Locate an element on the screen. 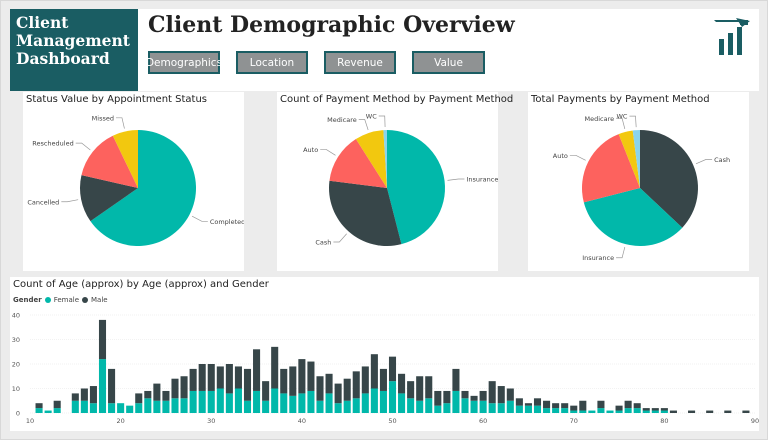  nav-button-revenue: Revenue is located at coordinates (360, 62).